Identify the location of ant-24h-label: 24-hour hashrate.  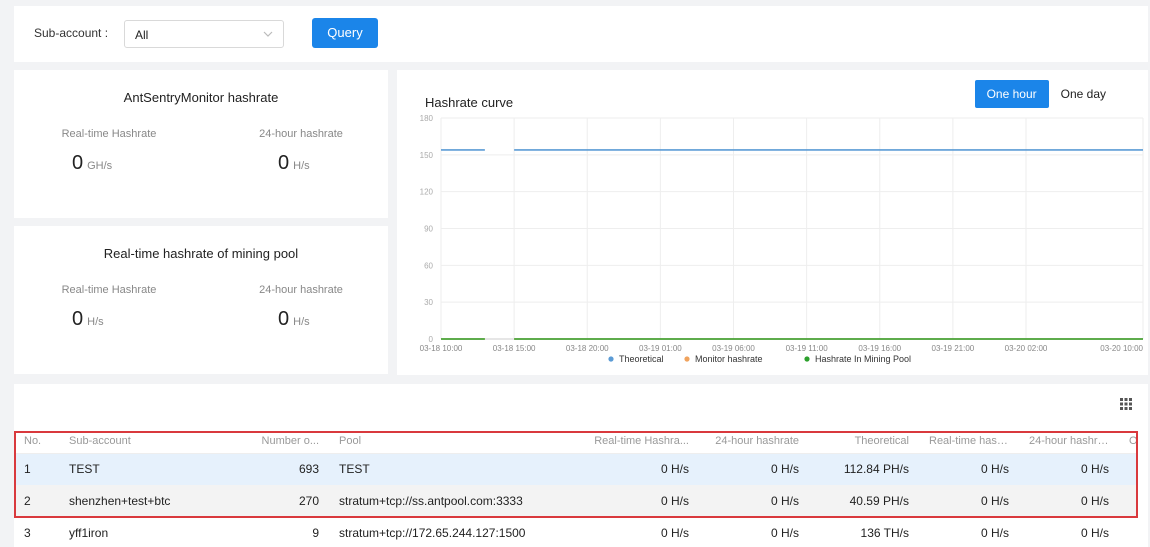
(301, 134).